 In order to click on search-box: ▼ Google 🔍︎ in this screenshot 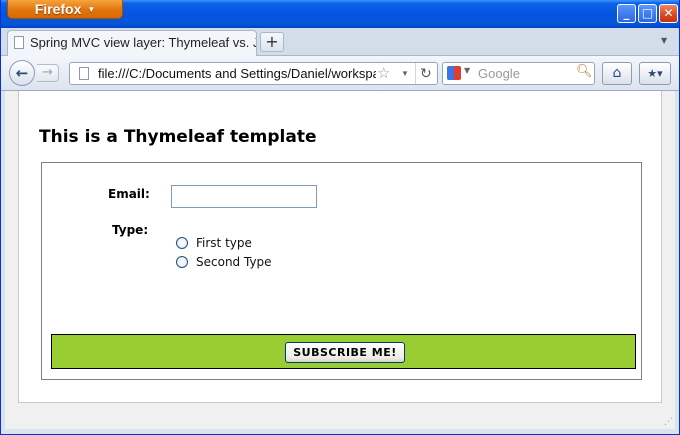, I will do `click(518, 73)`.